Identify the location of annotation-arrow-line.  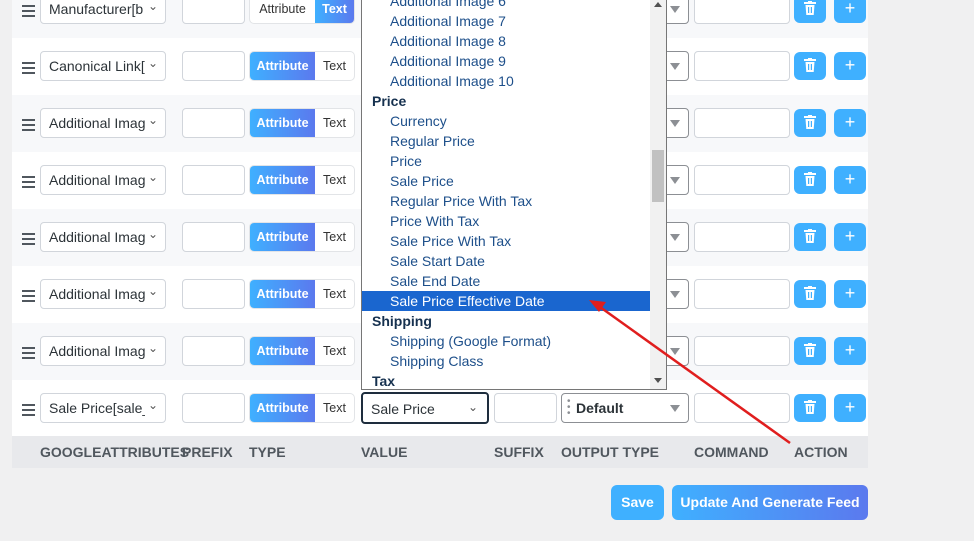
(695, 375).